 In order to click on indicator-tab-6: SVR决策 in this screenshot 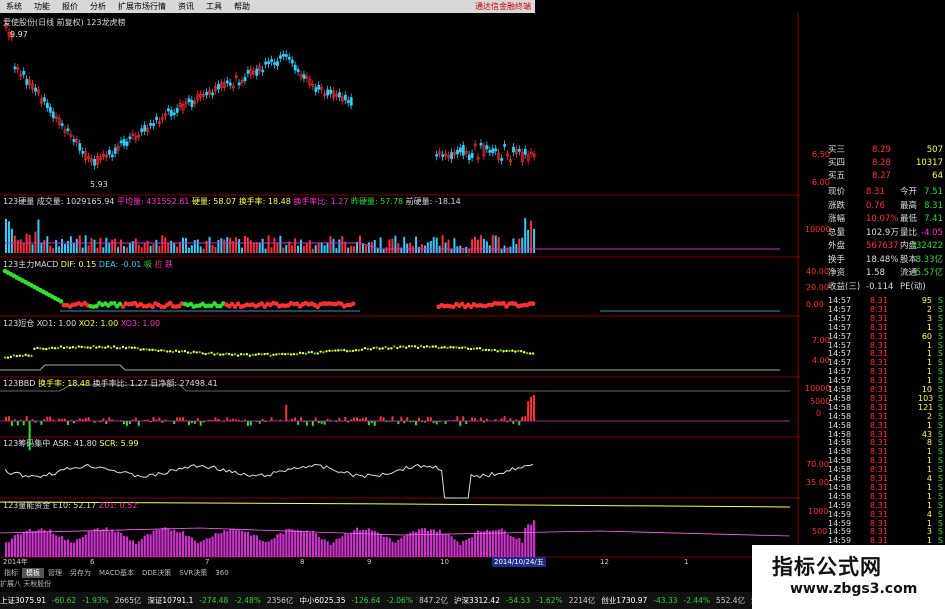, I will do `click(193, 573)`.